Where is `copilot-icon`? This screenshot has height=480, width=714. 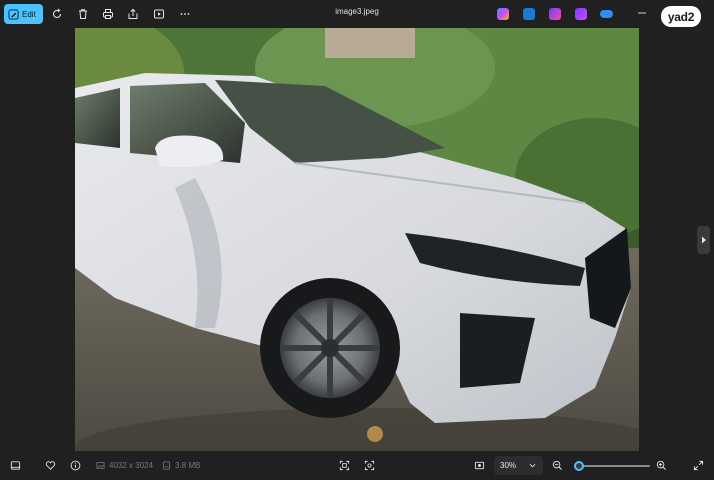 copilot-icon is located at coordinates (503, 14).